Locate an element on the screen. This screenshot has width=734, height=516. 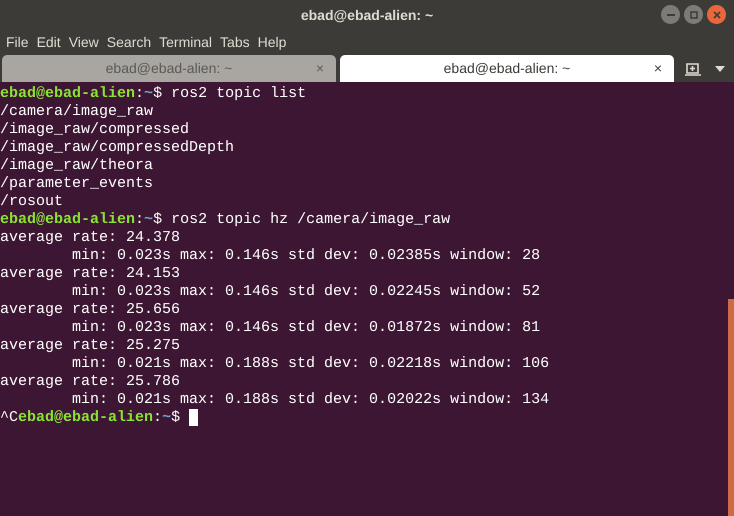
output-line: min: 0.023s max: 0.146s std dev: 0.01872s window: 81 is located at coordinates (305, 328).